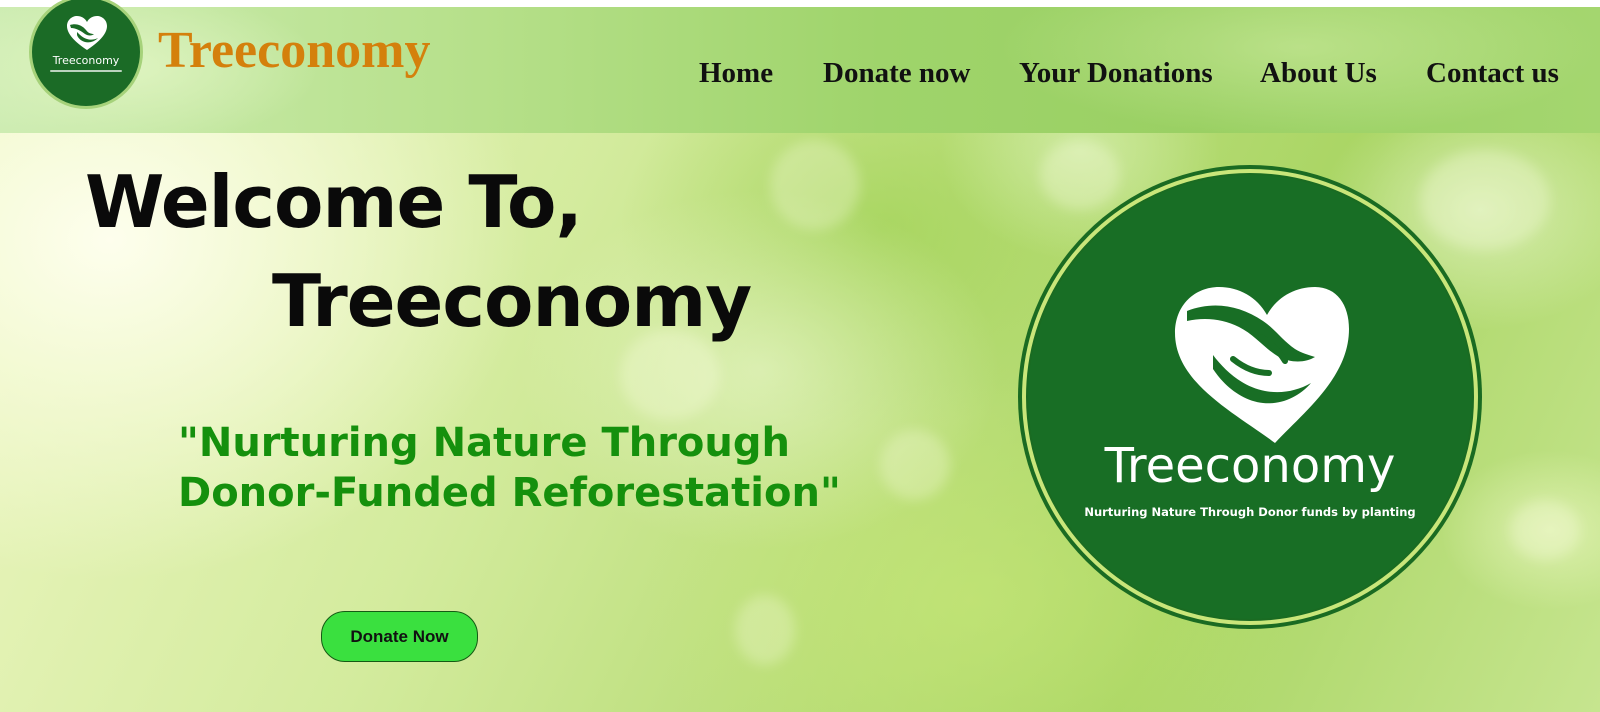 The height and width of the screenshot is (712, 1600). Describe the element at coordinates (86, 60) in the screenshot. I see `header-logo-text: Treeconomy` at that location.